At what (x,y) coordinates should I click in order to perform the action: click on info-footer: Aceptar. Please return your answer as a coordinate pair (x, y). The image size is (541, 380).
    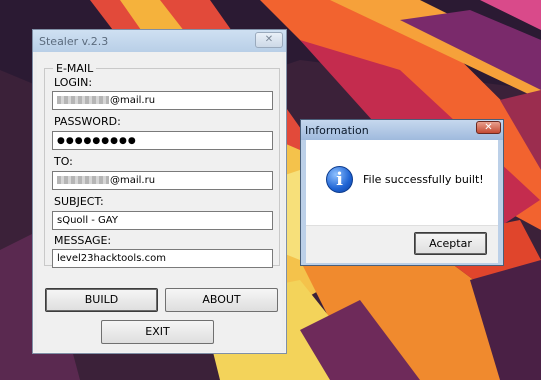
    Looking at the image, I should click on (402, 244).